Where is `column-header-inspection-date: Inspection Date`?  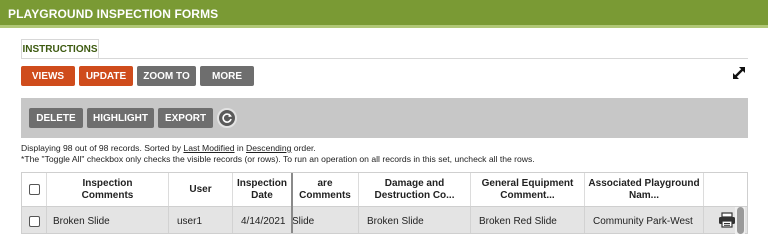 column-header-inspection-date: Inspection Date is located at coordinates (262, 189).